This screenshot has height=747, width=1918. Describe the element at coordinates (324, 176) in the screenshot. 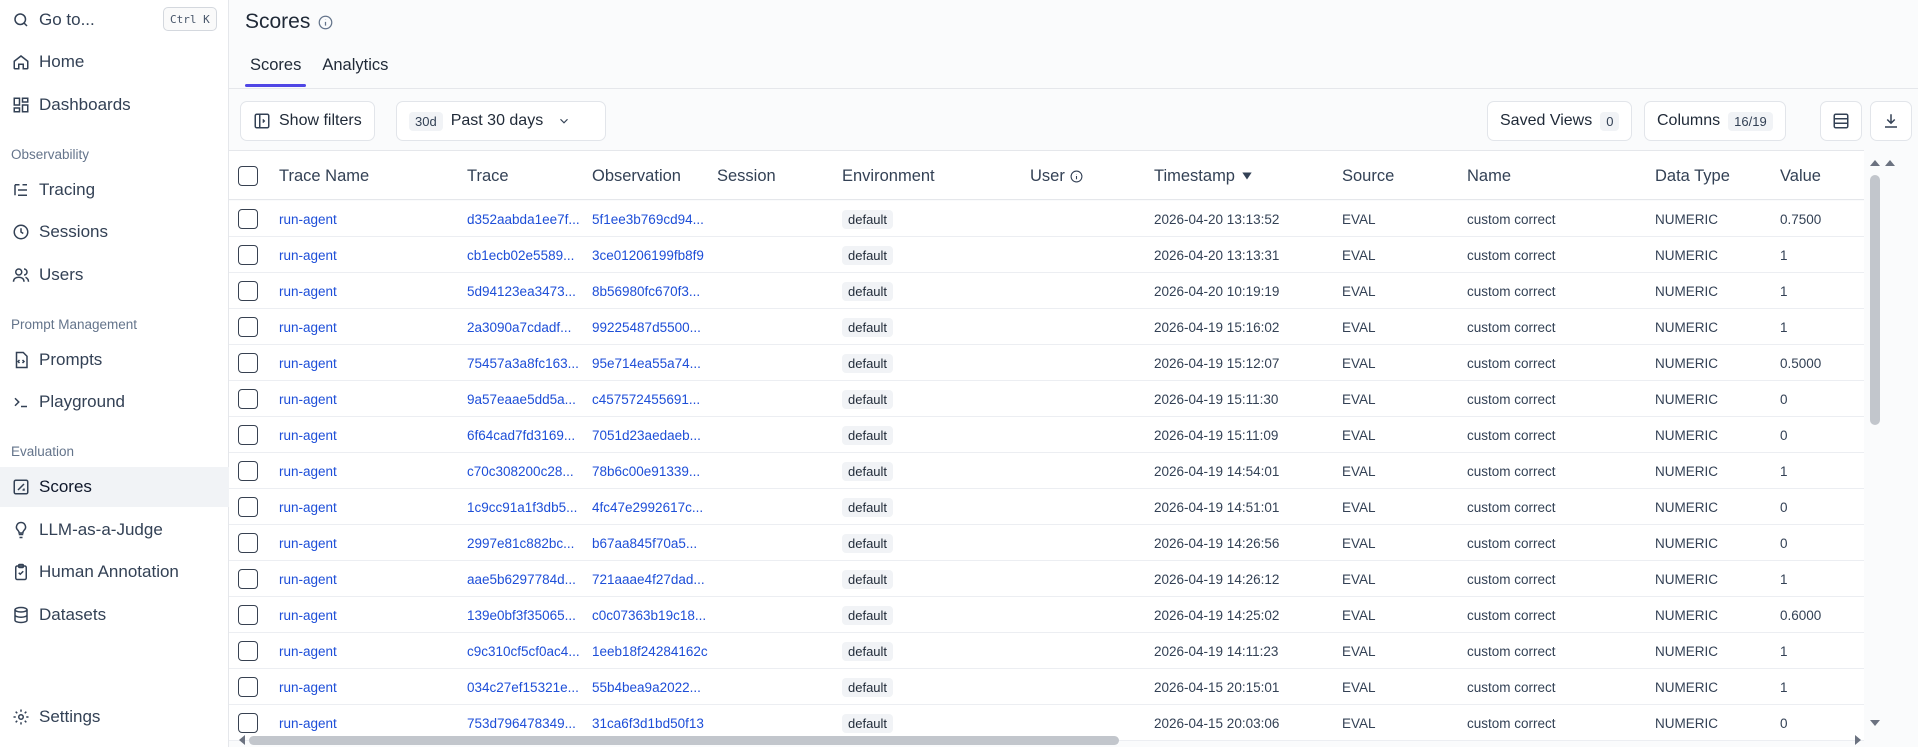

I see `column-header: Trace Name` at that location.